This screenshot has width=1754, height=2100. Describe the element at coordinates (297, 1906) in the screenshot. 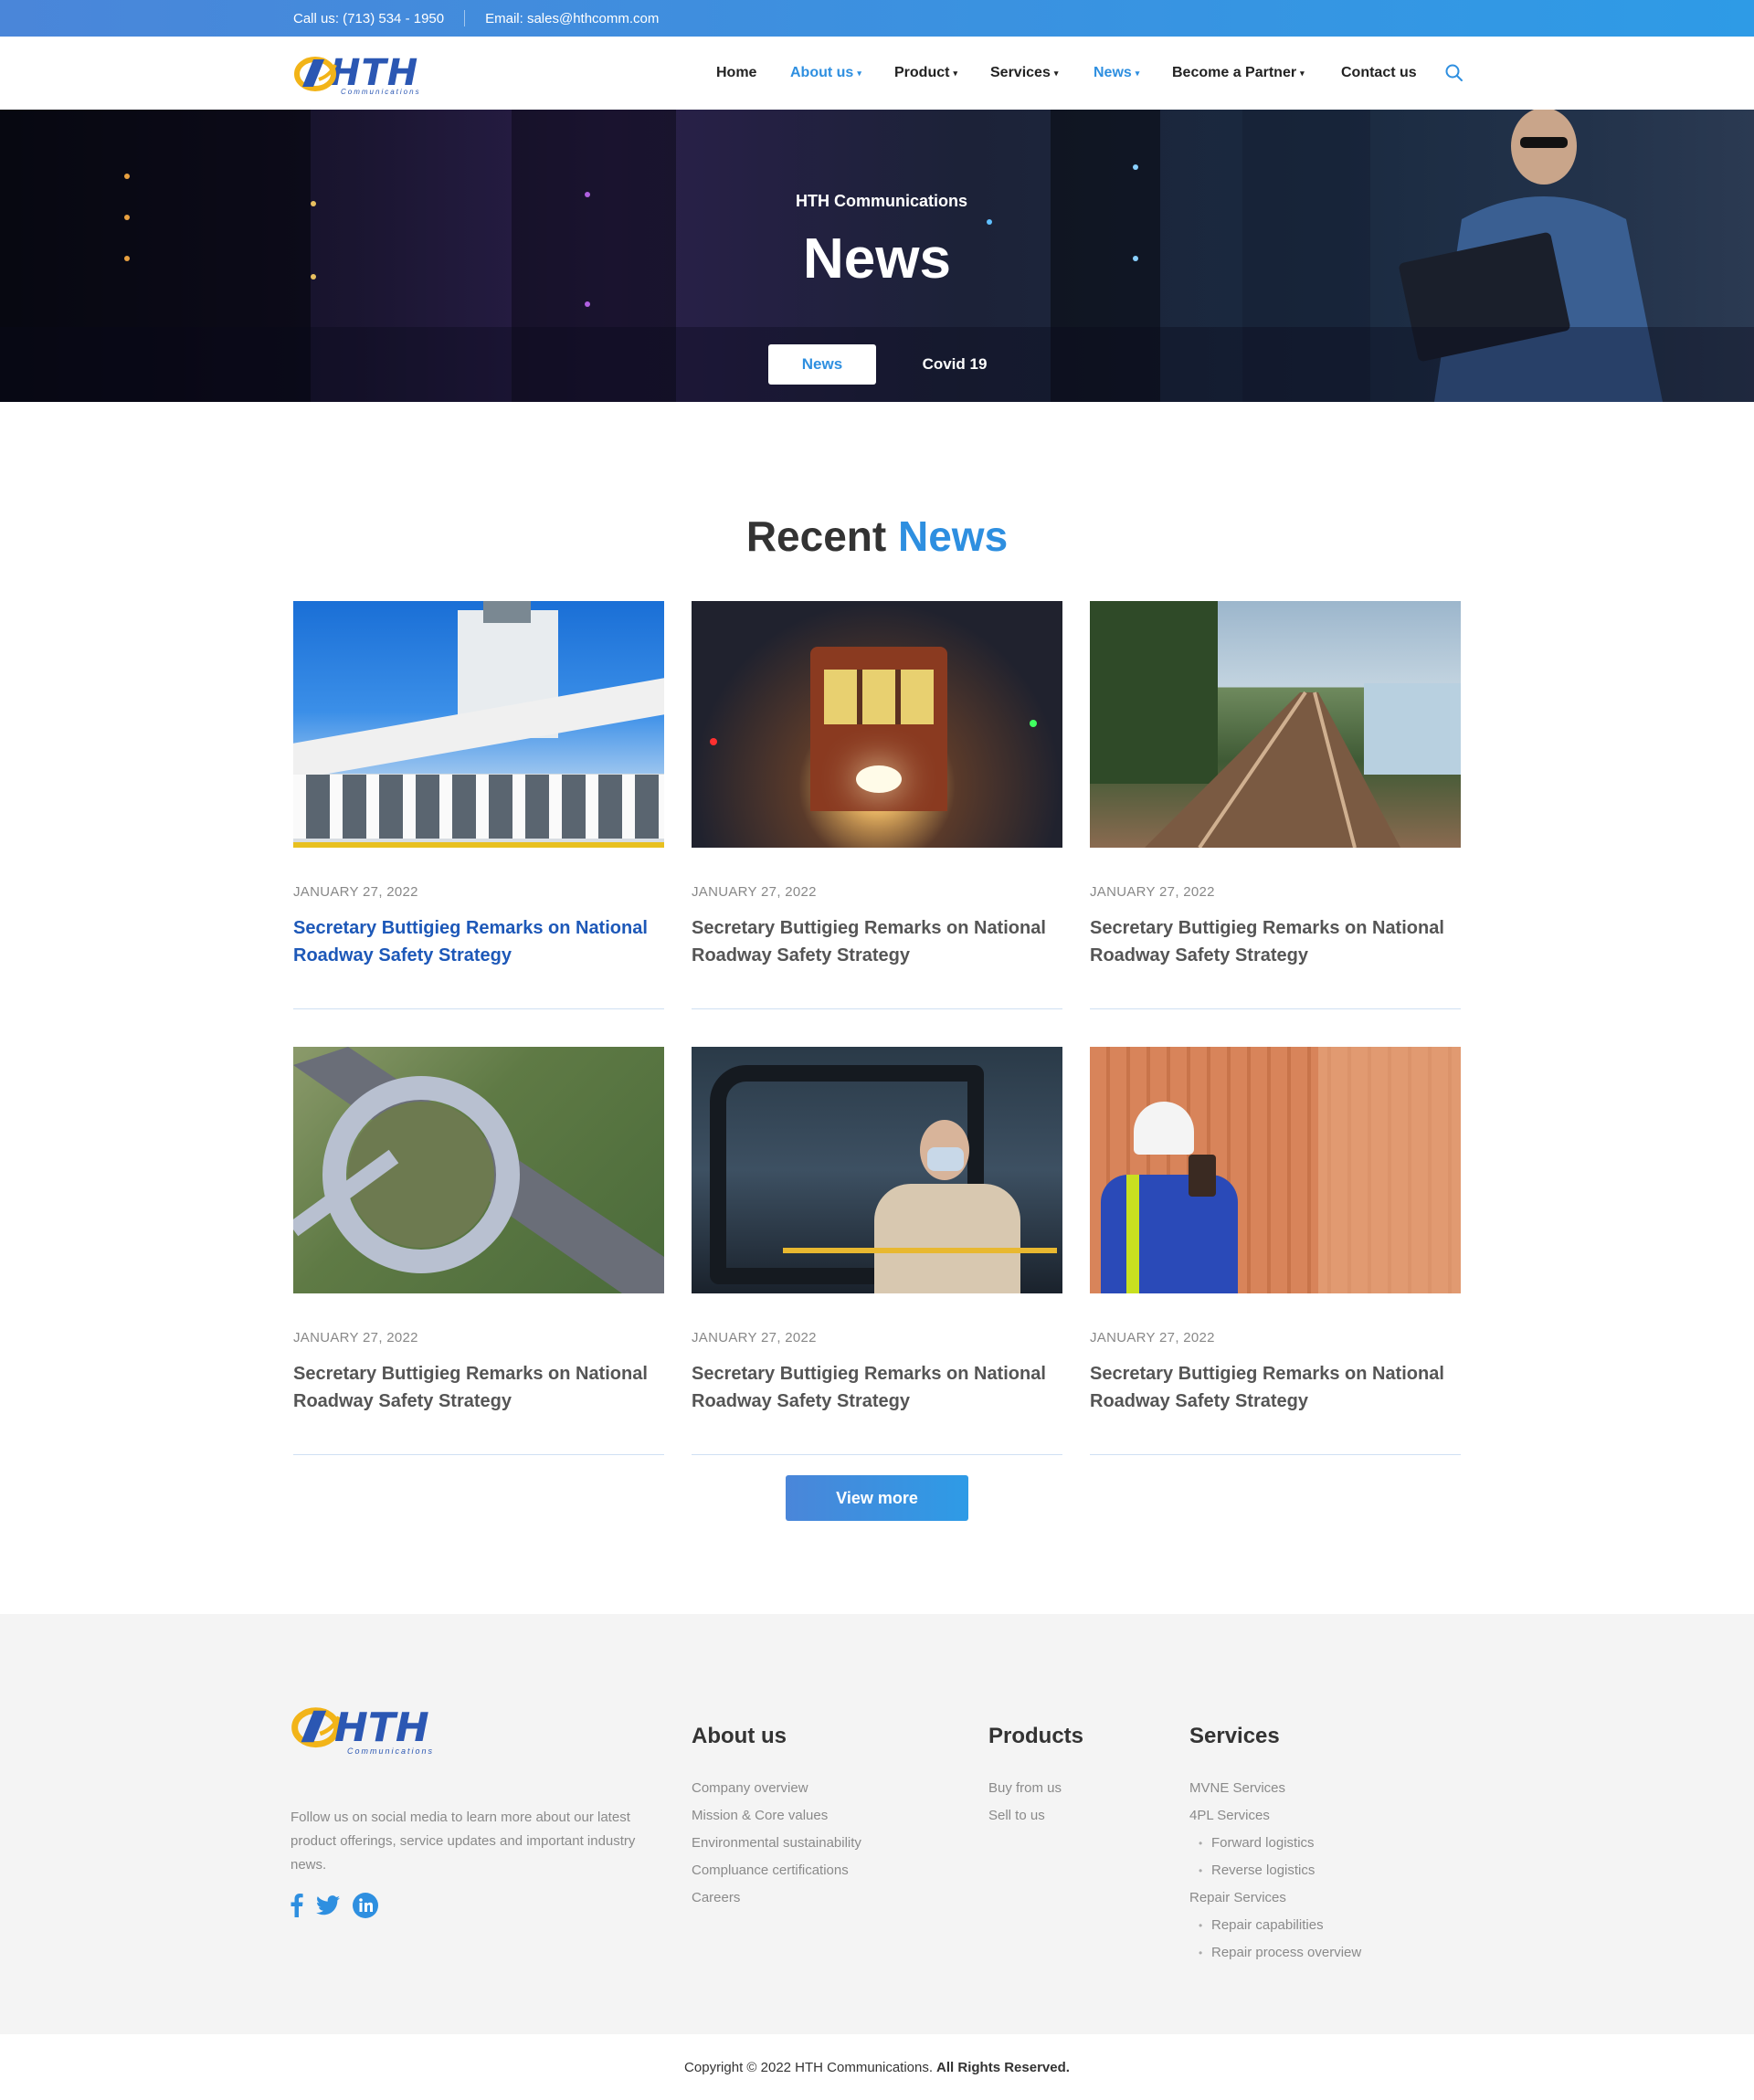

I see `facebook-icon` at that location.